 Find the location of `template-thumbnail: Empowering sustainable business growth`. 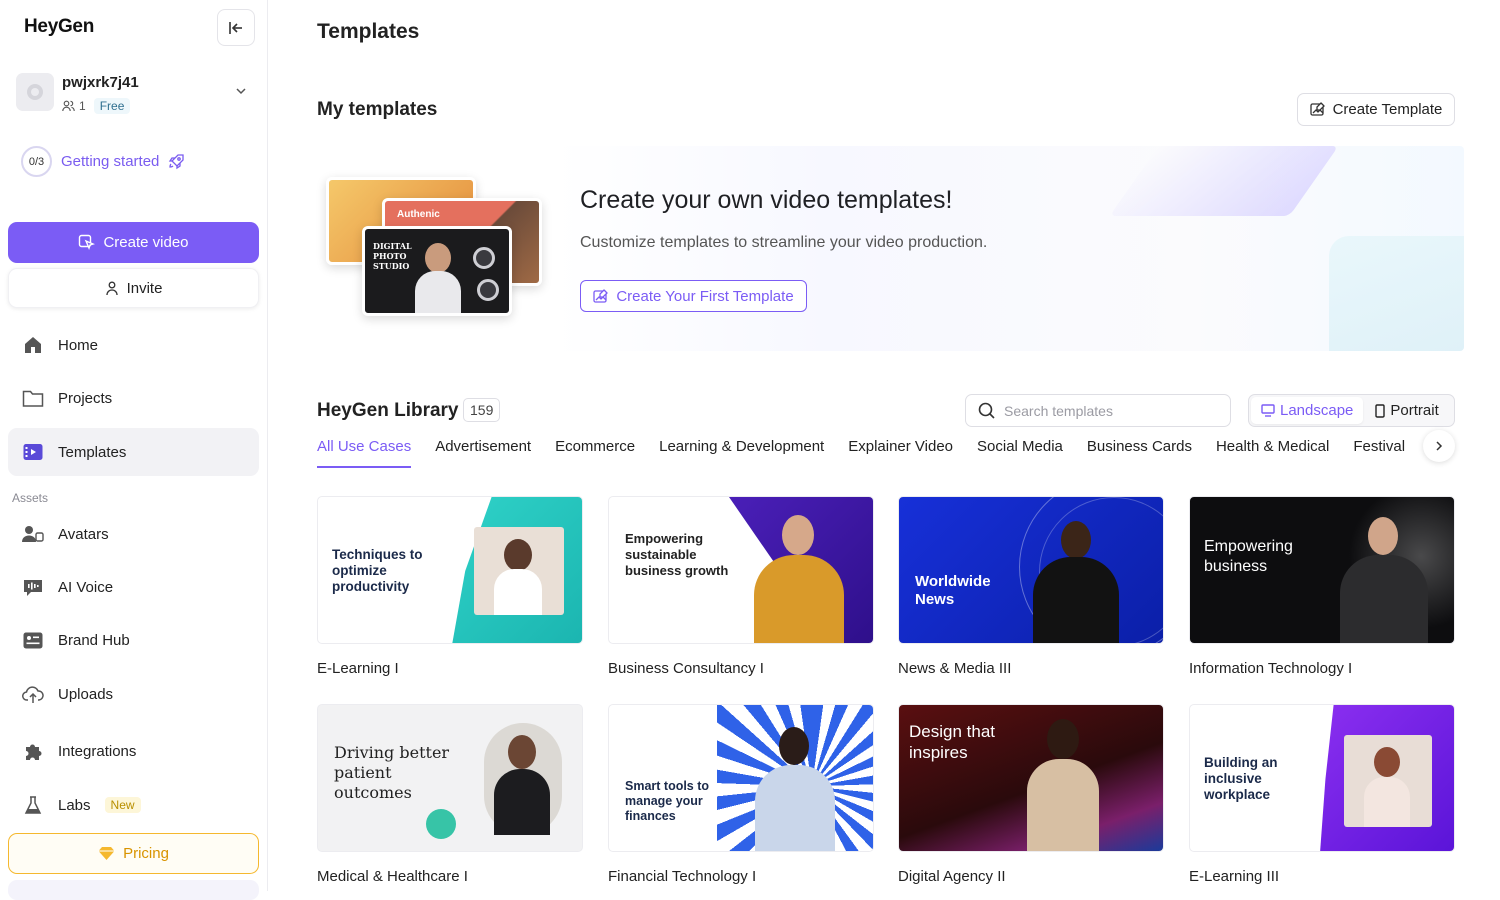

template-thumbnail: Empowering sustainable business growth is located at coordinates (741, 570).